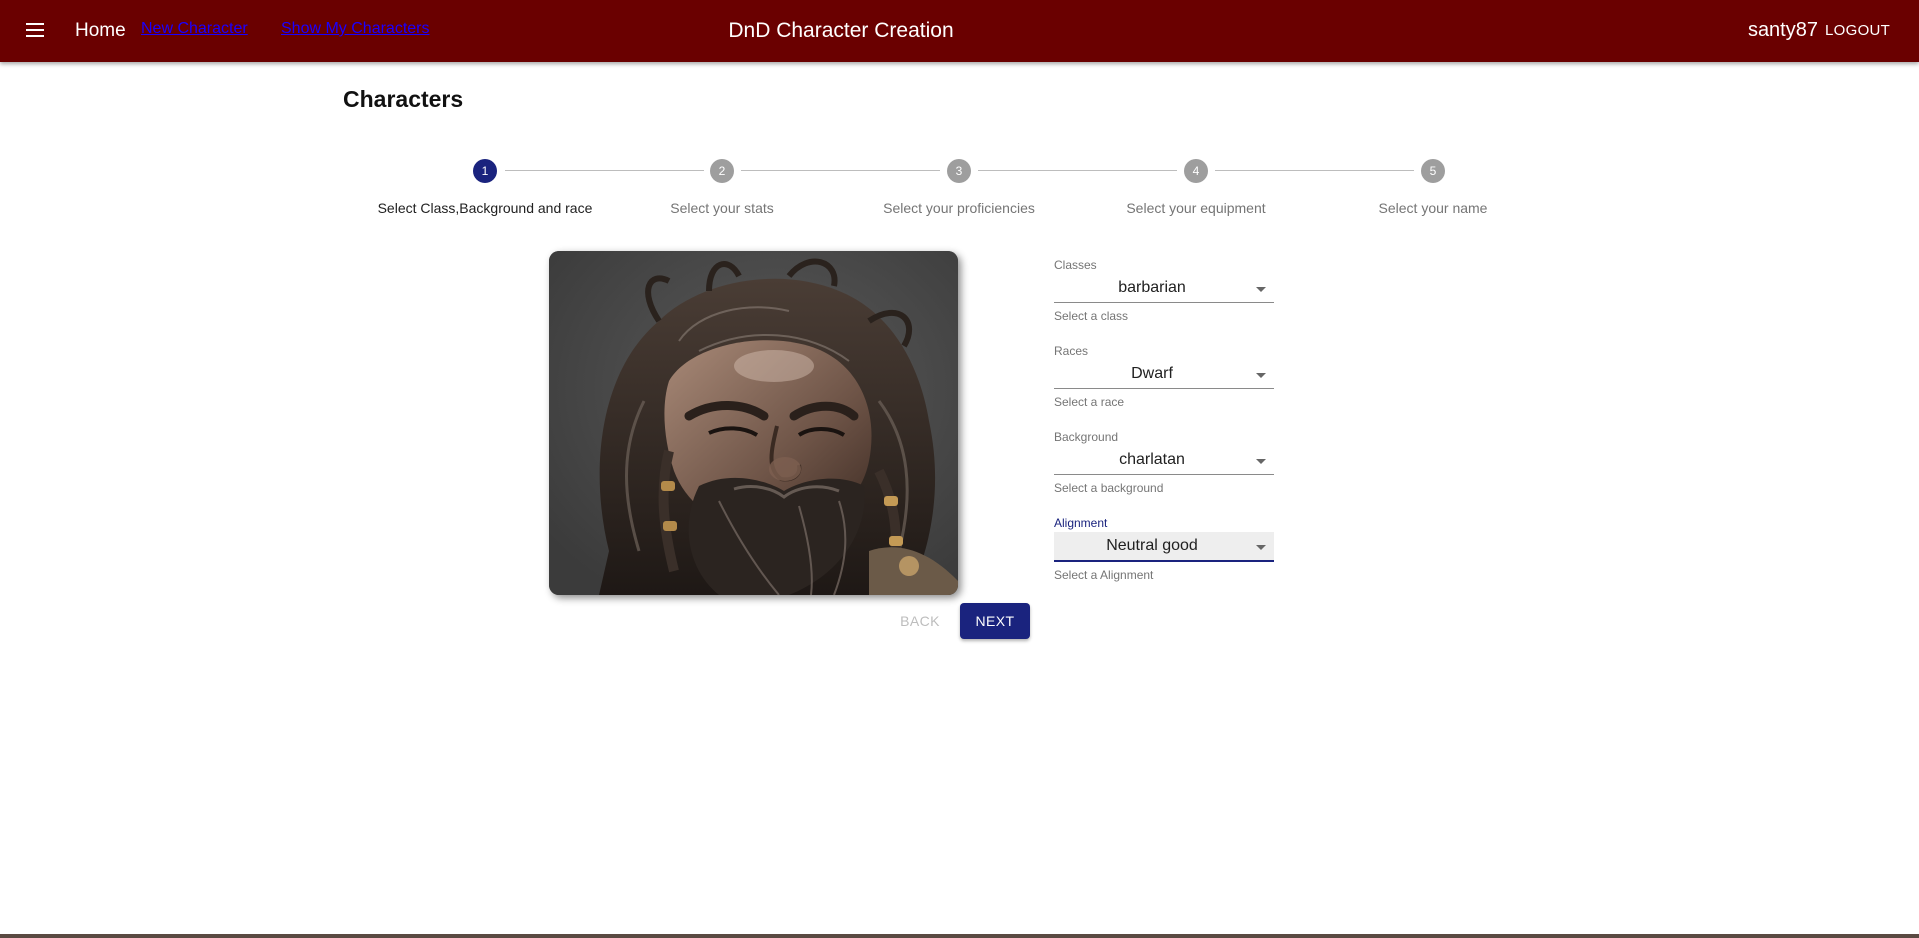 The height and width of the screenshot is (938, 1919). I want to click on step-3-indicator: 3, so click(959, 171).